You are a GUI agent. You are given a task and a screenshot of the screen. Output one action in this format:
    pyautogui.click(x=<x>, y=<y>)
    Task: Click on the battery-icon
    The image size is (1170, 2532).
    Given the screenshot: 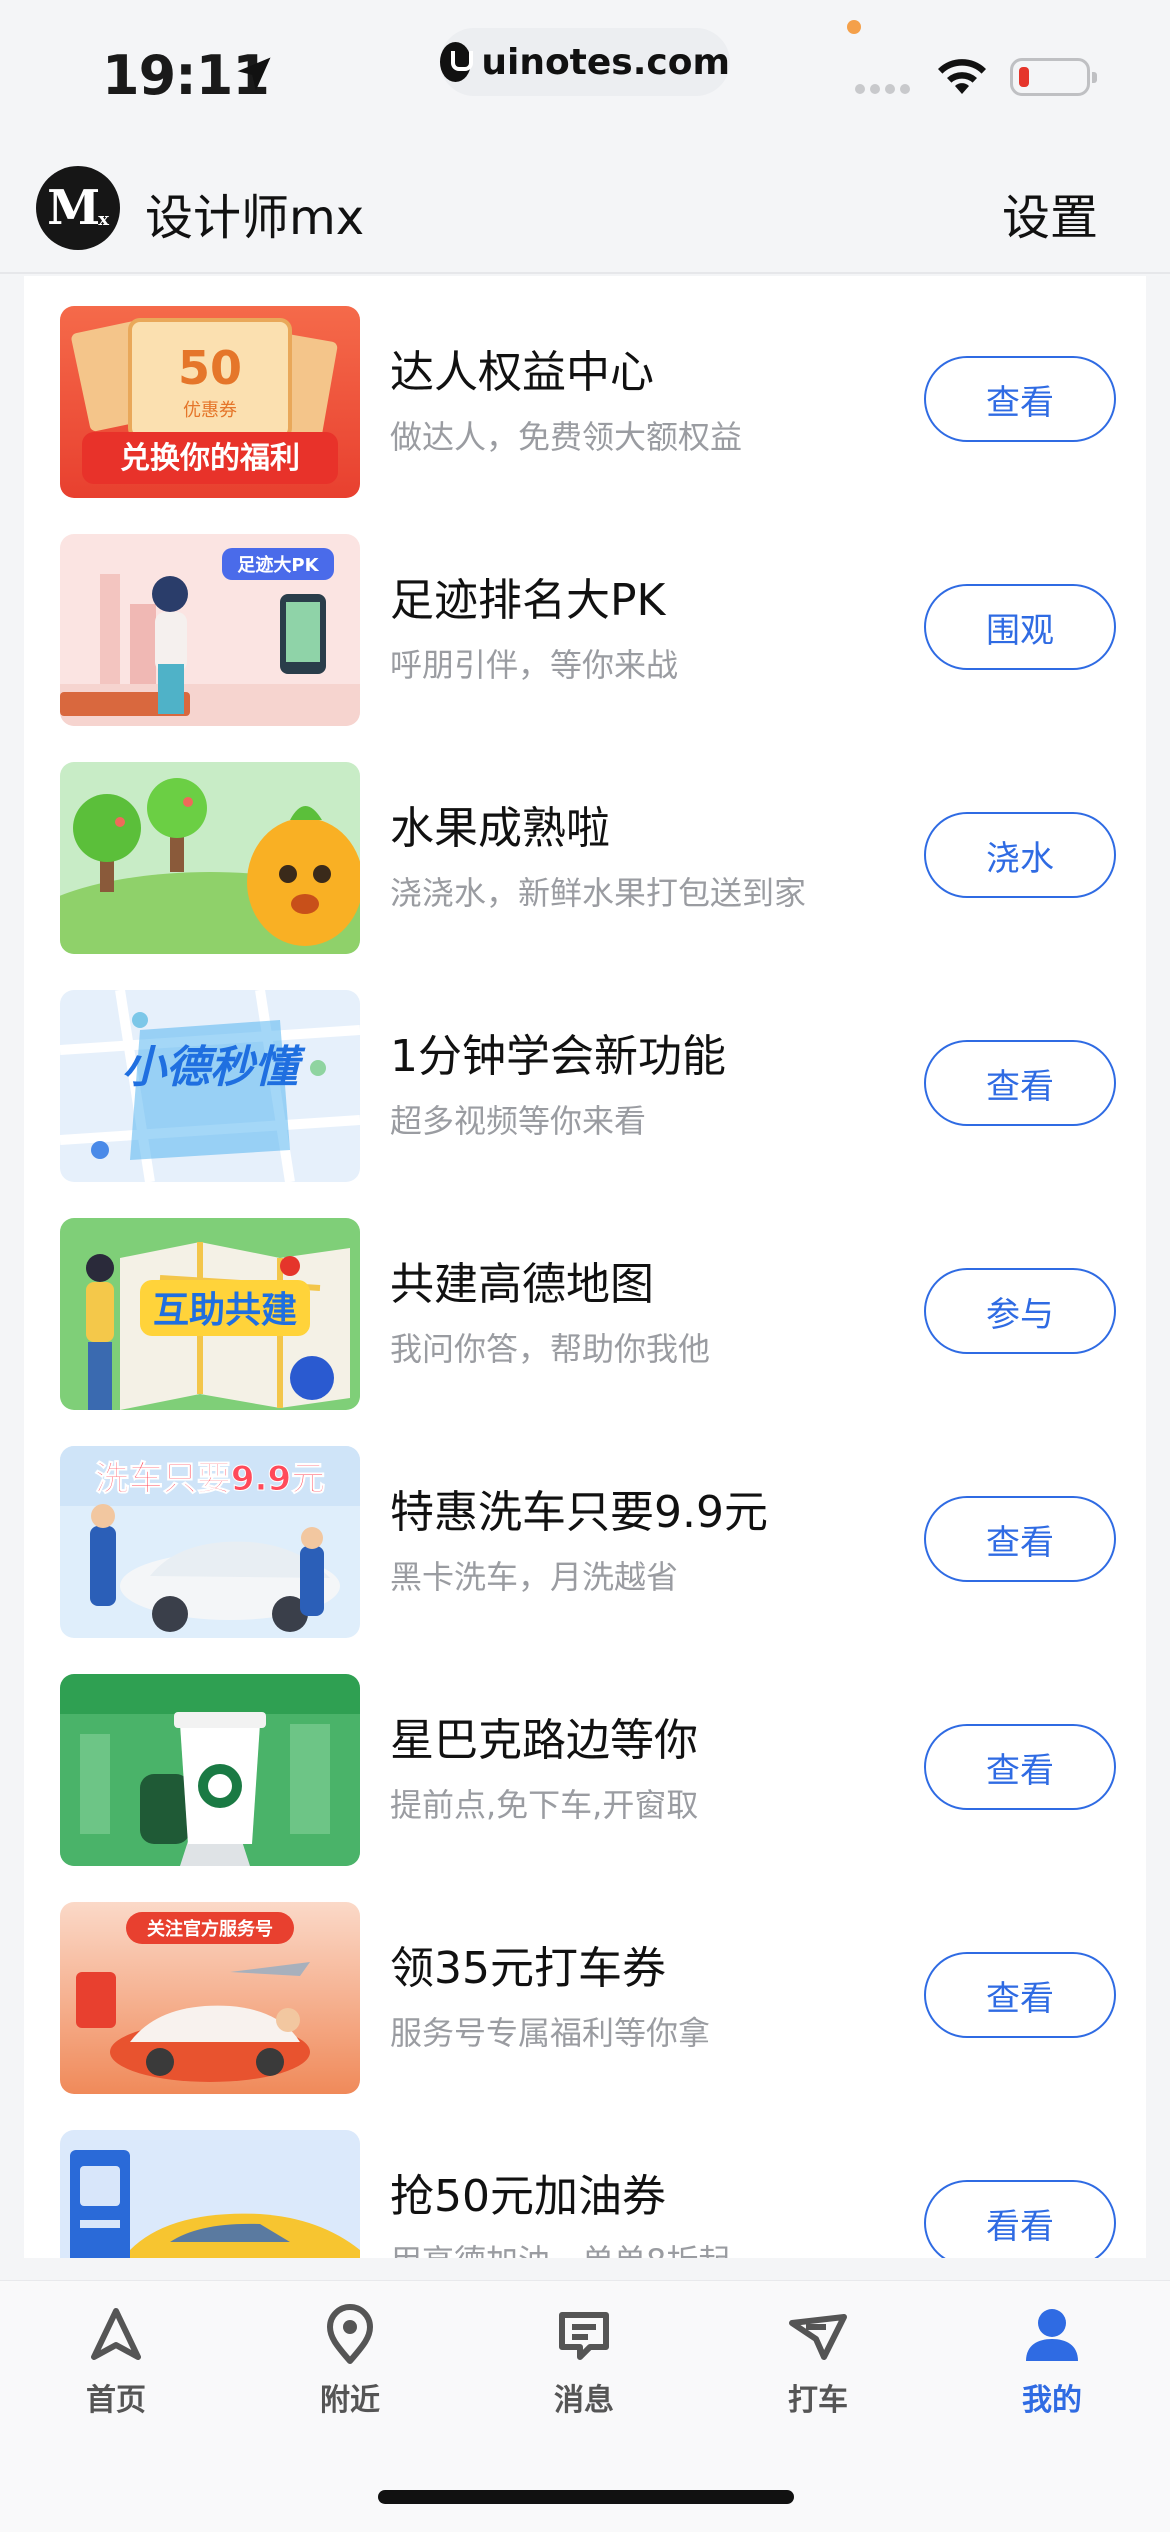 What is the action you would take?
    pyautogui.click(x=1053, y=77)
    